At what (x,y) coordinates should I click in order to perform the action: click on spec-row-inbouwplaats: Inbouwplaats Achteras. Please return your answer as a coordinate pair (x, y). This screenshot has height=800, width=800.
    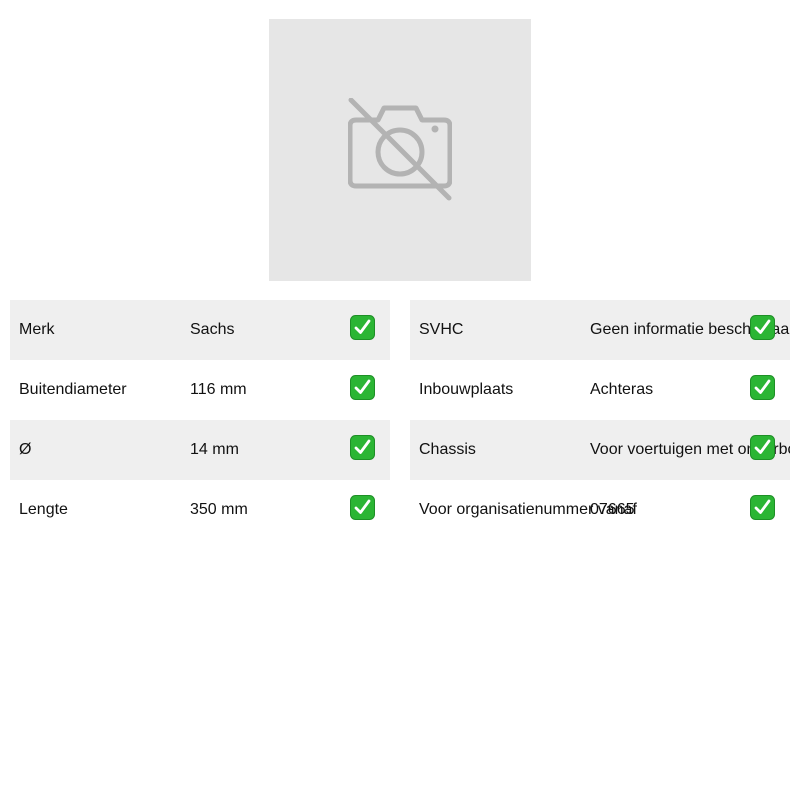
    Looking at the image, I should click on (600, 390).